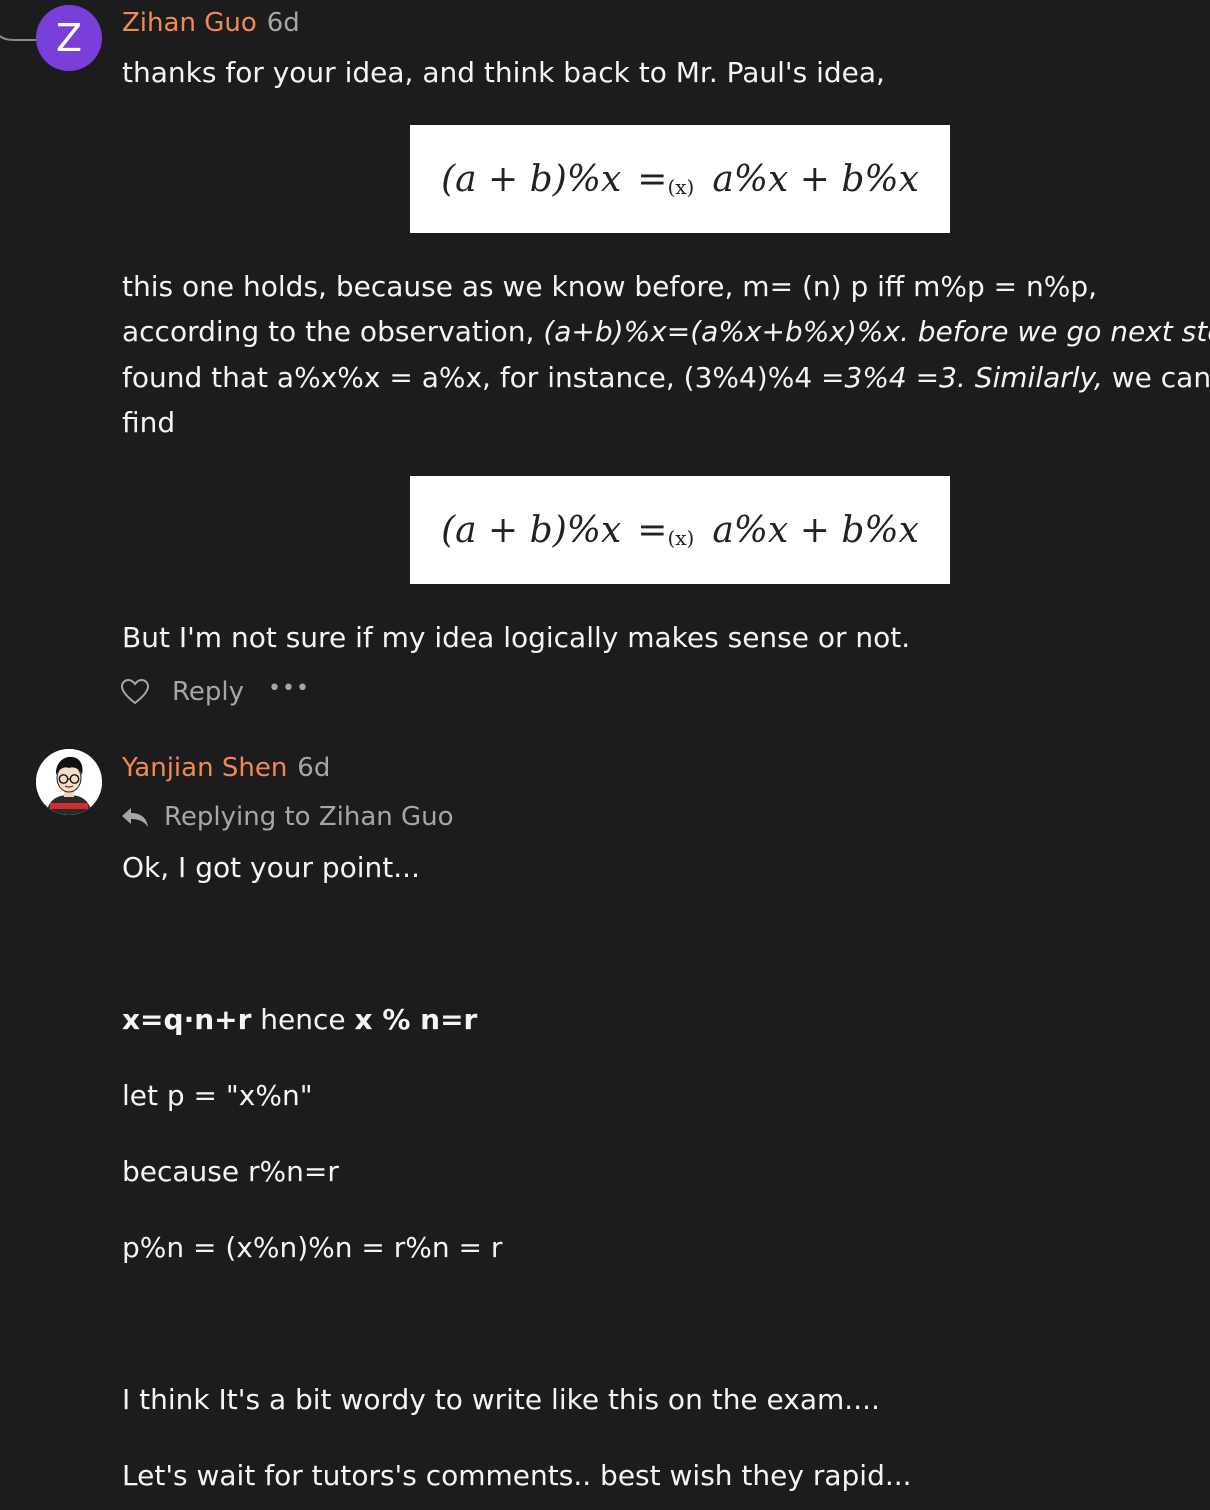 The width and height of the screenshot is (1210, 1510). Describe the element at coordinates (204, 768) in the screenshot. I see `author-name: Yanjian Shen` at that location.